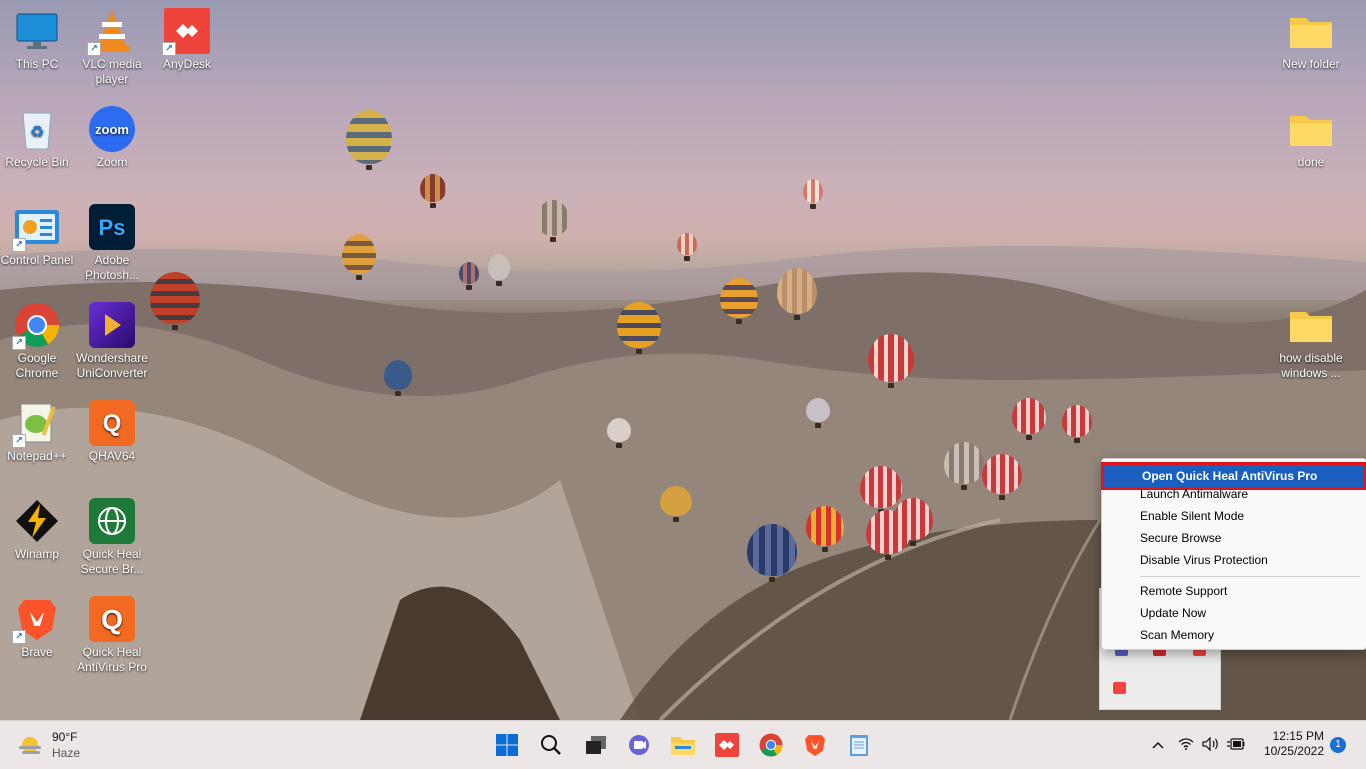  What do you see at coordinates (37, 652) in the screenshot?
I see `desktop-icon-label: Brave` at bounding box center [37, 652].